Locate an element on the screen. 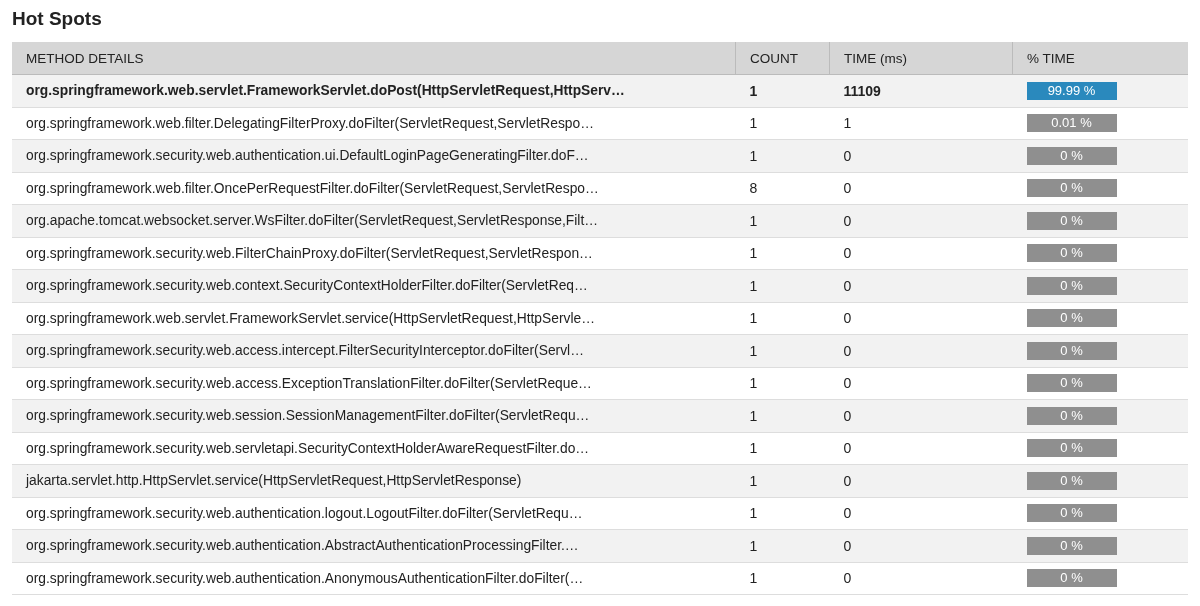 Image resolution: width=1200 pixels, height=606 pixels. percent-badge: 99.99 % is located at coordinates (1071, 90).